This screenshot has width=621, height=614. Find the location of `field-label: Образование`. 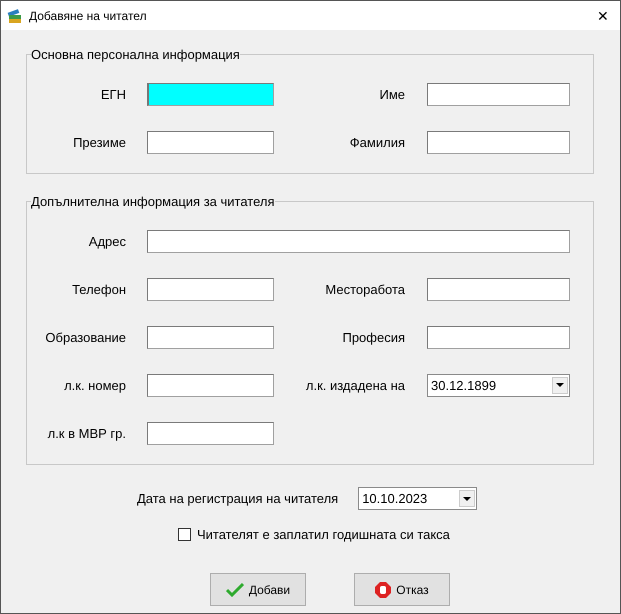

field-label: Образование is located at coordinates (85, 337).